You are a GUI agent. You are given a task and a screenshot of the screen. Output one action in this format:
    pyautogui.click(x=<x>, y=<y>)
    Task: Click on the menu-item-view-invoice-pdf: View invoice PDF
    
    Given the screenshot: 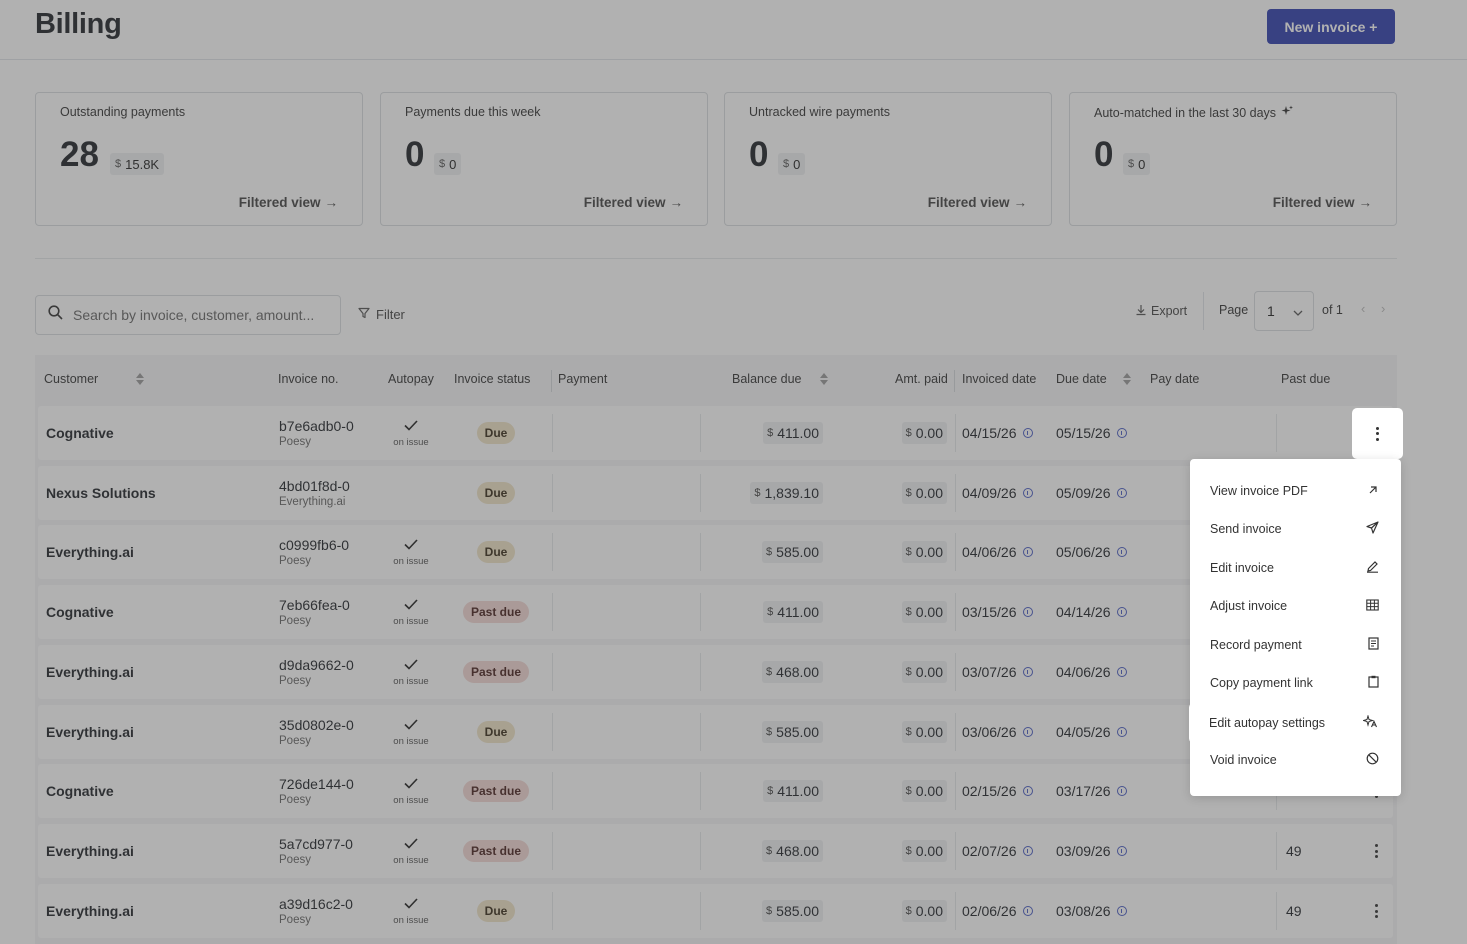 What is the action you would take?
    pyautogui.click(x=1295, y=491)
    